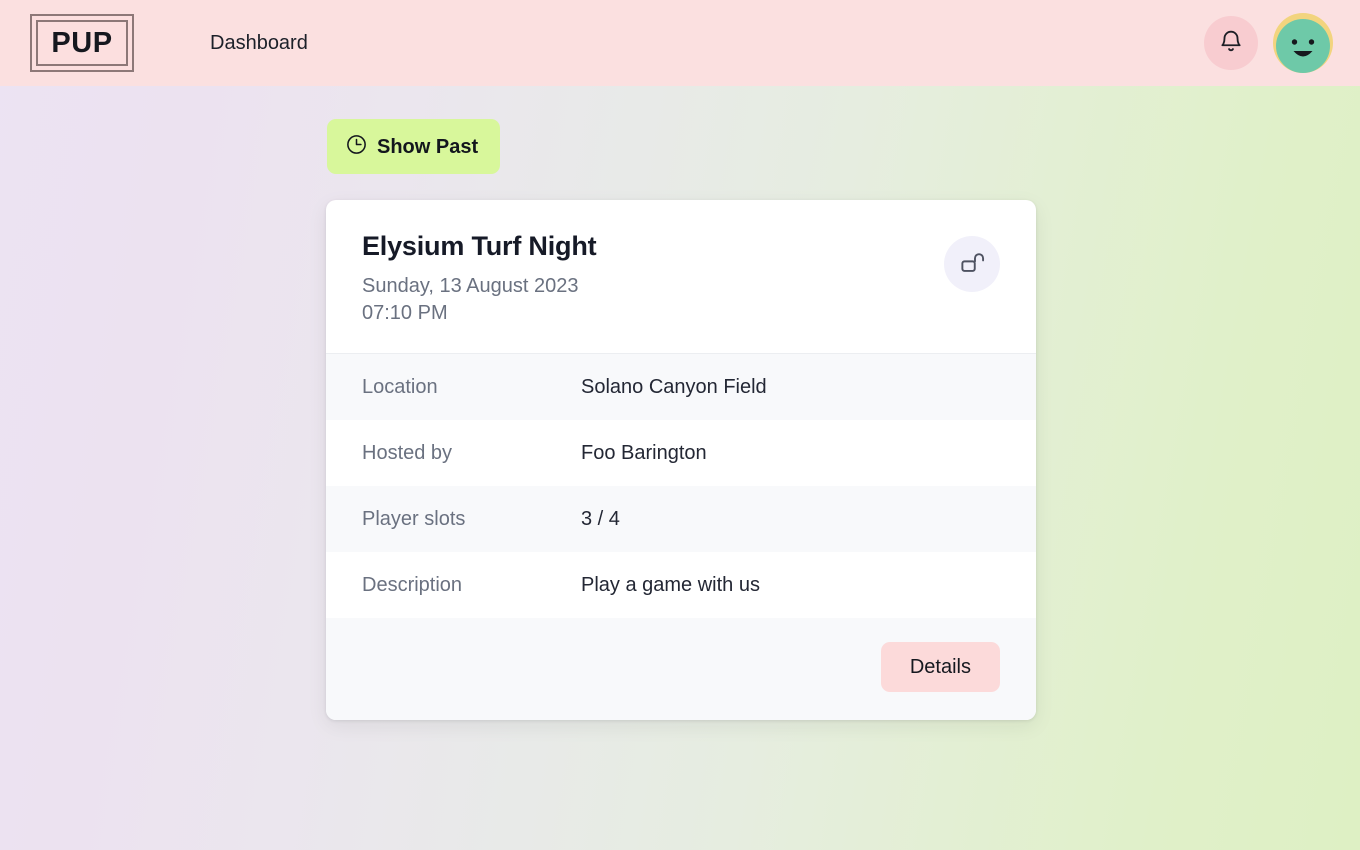  I want to click on app-header: PUP Dashboard, so click(680, 43).